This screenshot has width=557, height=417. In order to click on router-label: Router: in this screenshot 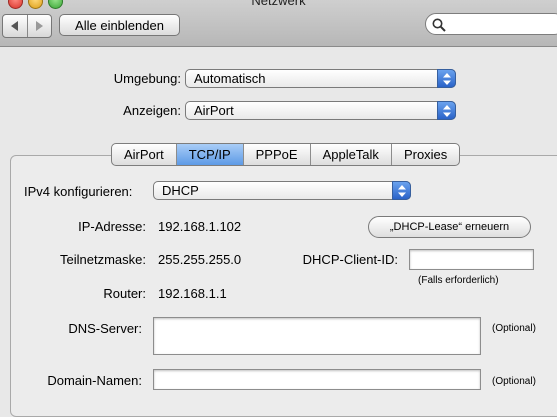, I will do `click(124, 293)`.